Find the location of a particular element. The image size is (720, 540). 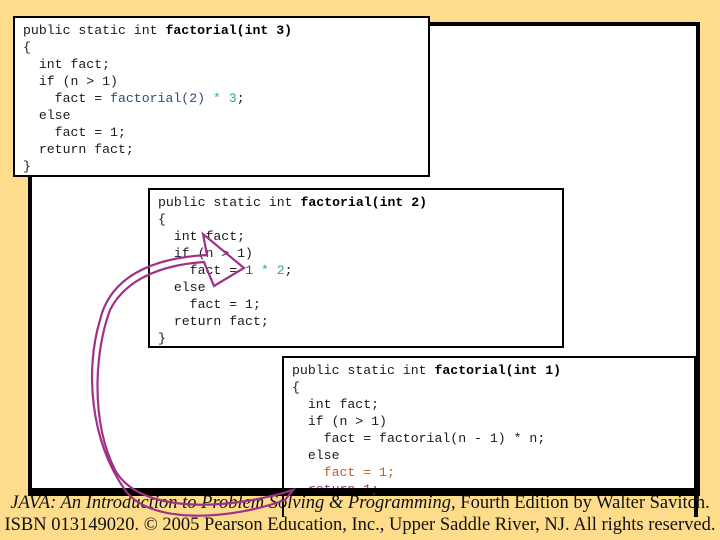

method-signature: public static int factorial(int 1) is located at coordinates (427, 370).